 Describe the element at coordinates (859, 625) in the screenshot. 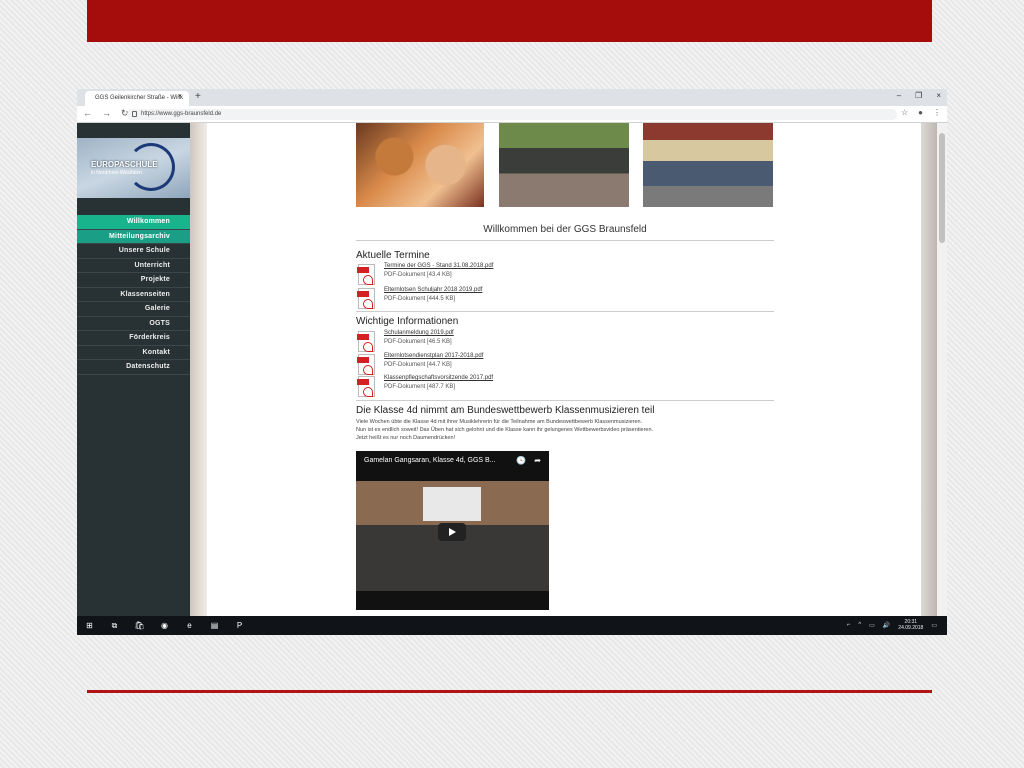

I see `tray-expand-icon: ^` at that location.